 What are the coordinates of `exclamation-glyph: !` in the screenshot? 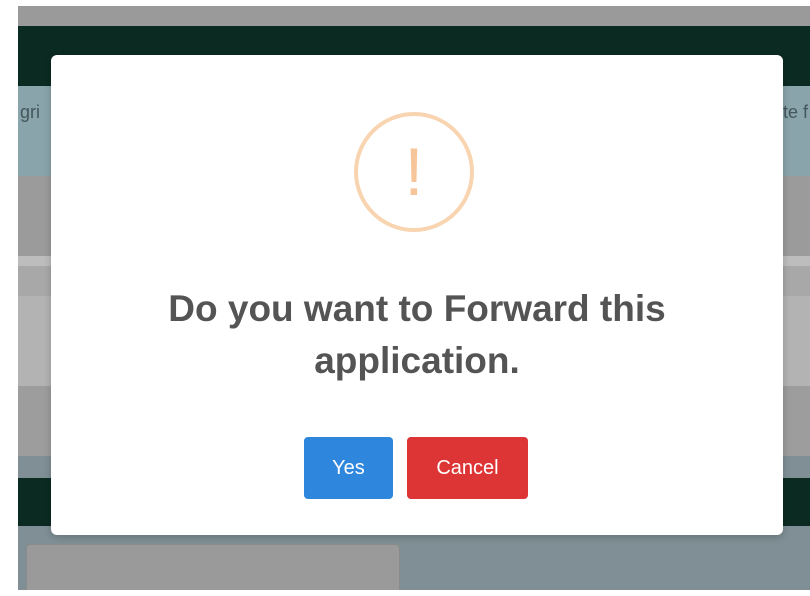 It's located at (414, 172).